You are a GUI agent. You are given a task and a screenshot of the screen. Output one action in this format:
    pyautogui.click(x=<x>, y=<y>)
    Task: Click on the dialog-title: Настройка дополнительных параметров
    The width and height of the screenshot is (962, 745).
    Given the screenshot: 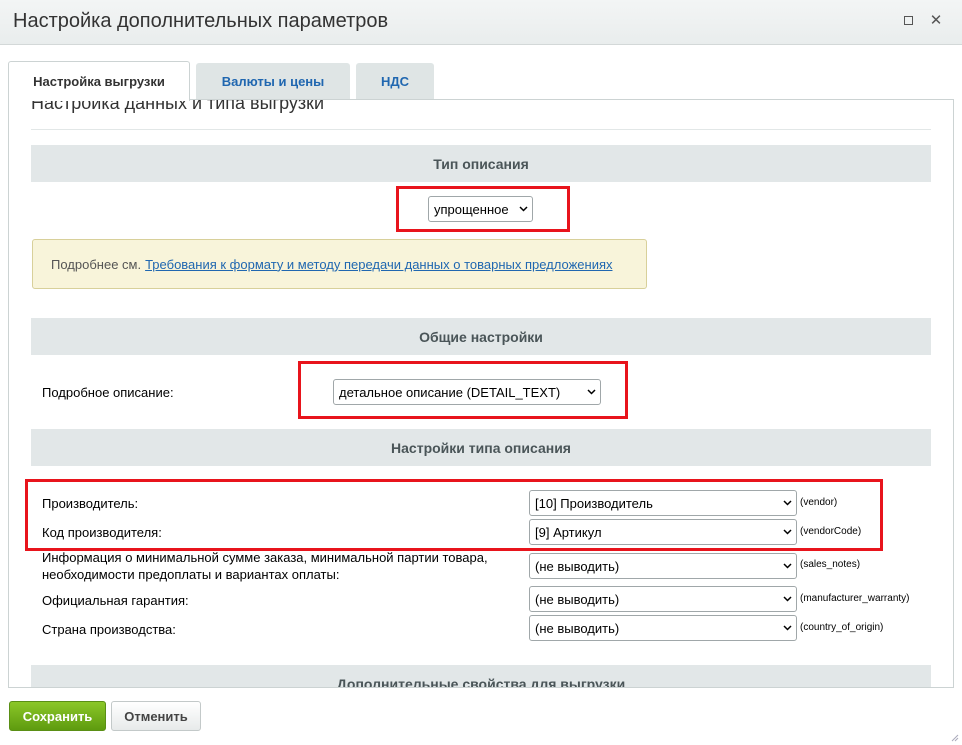 What is the action you would take?
    pyautogui.click(x=201, y=21)
    